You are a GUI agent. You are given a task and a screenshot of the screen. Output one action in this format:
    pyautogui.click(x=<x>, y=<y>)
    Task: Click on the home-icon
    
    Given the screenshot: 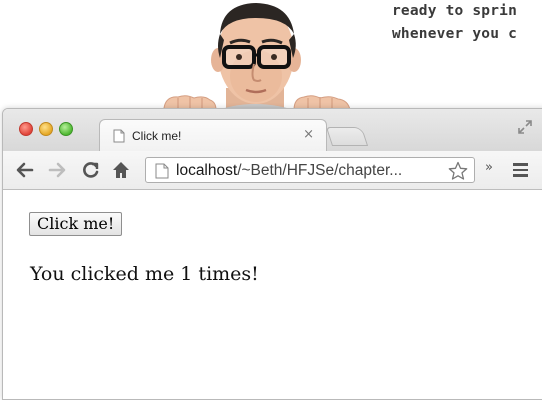 What is the action you would take?
    pyautogui.click(x=121, y=170)
    